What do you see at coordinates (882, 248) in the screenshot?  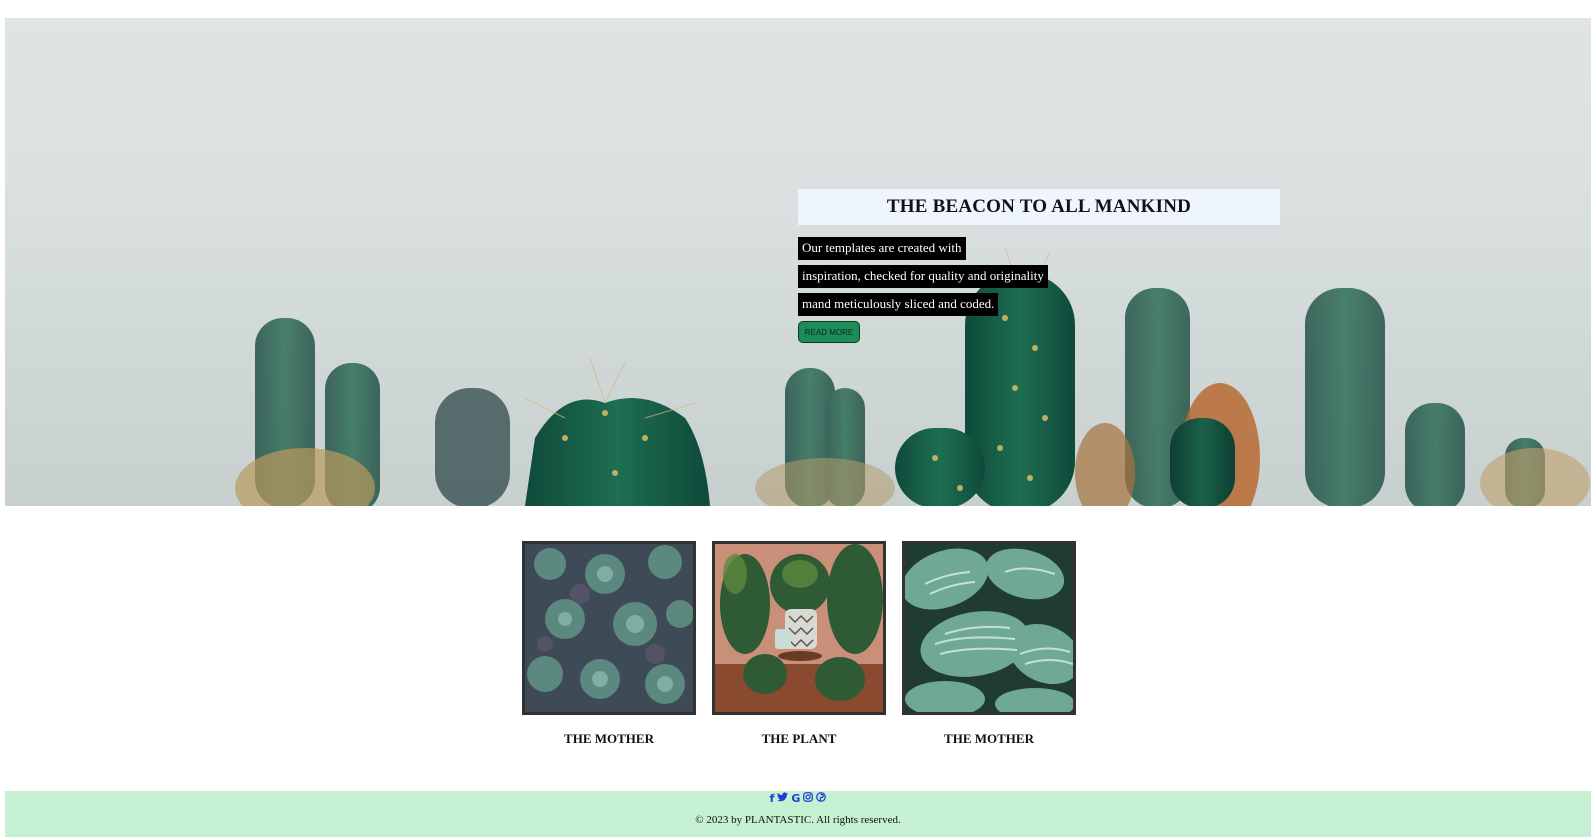 I see `hero-description-line: Our templates are created with` at bounding box center [882, 248].